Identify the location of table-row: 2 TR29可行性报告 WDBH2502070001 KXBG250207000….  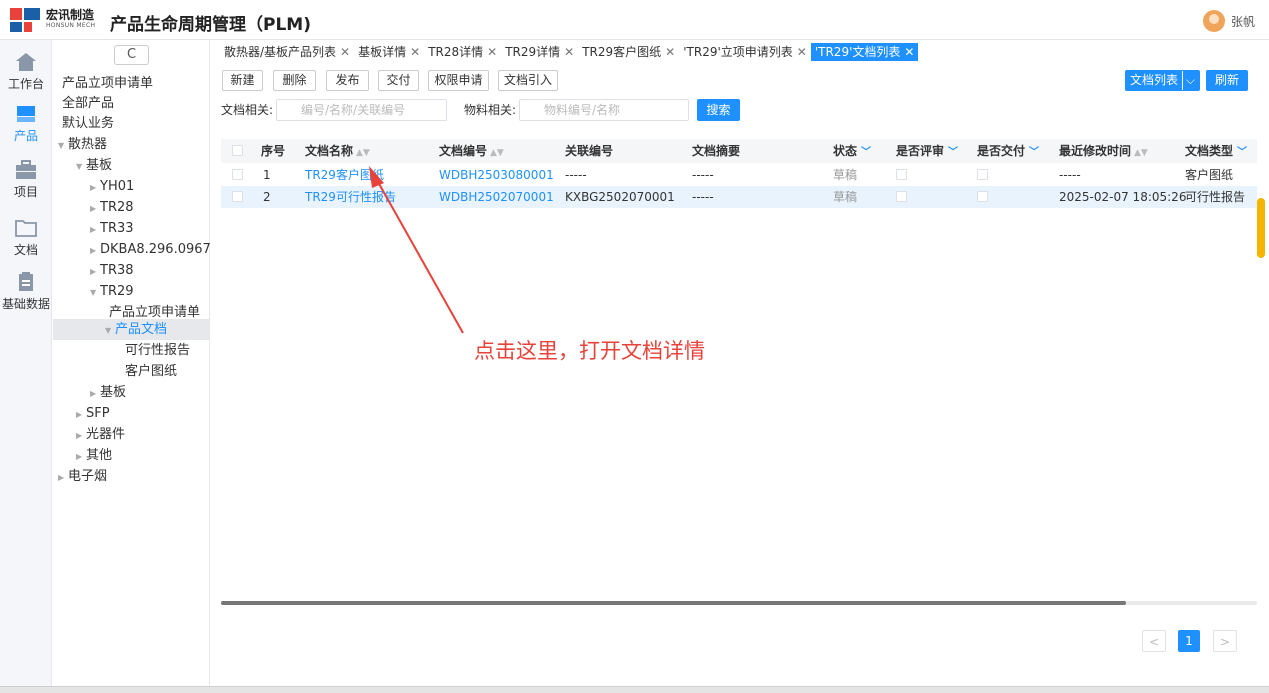
(739, 197).